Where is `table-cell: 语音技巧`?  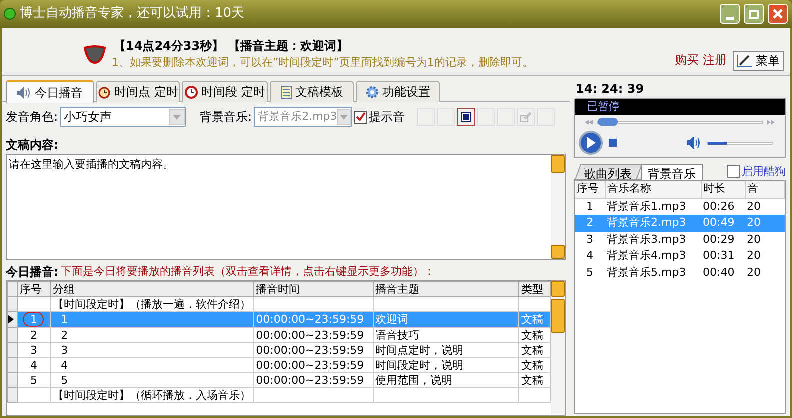
table-cell: 语音技巧 is located at coordinates (446, 335).